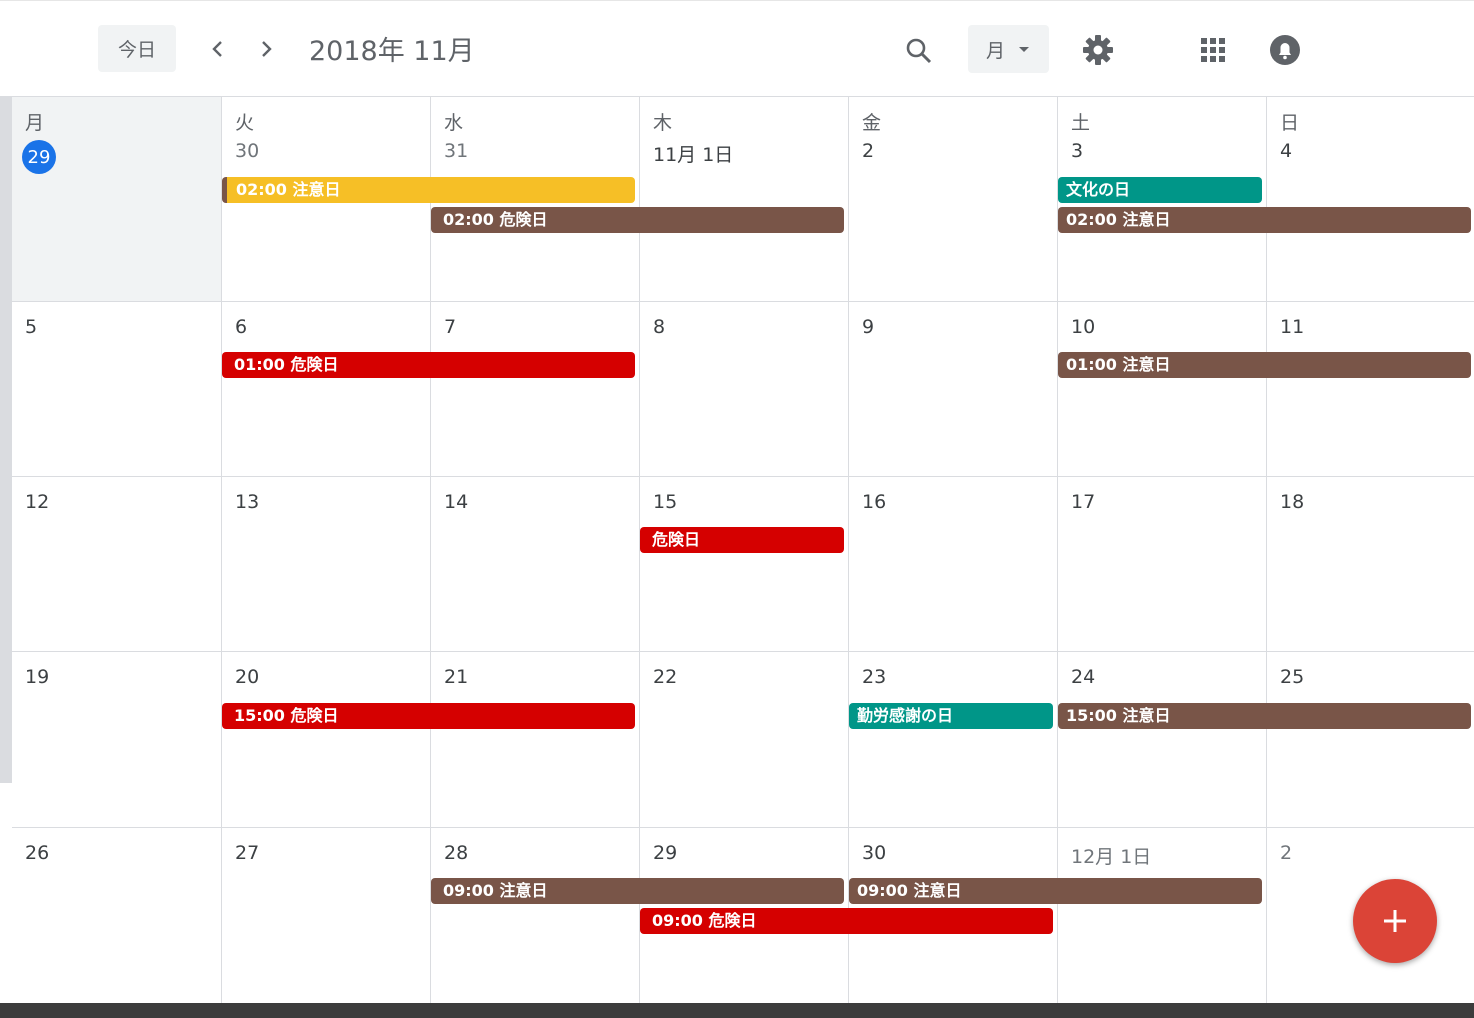 Image resolution: width=1474 pixels, height=1018 pixels. Describe the element at coordinates (31, 327) in the screenshot. I see `date-number: 5` at that location.